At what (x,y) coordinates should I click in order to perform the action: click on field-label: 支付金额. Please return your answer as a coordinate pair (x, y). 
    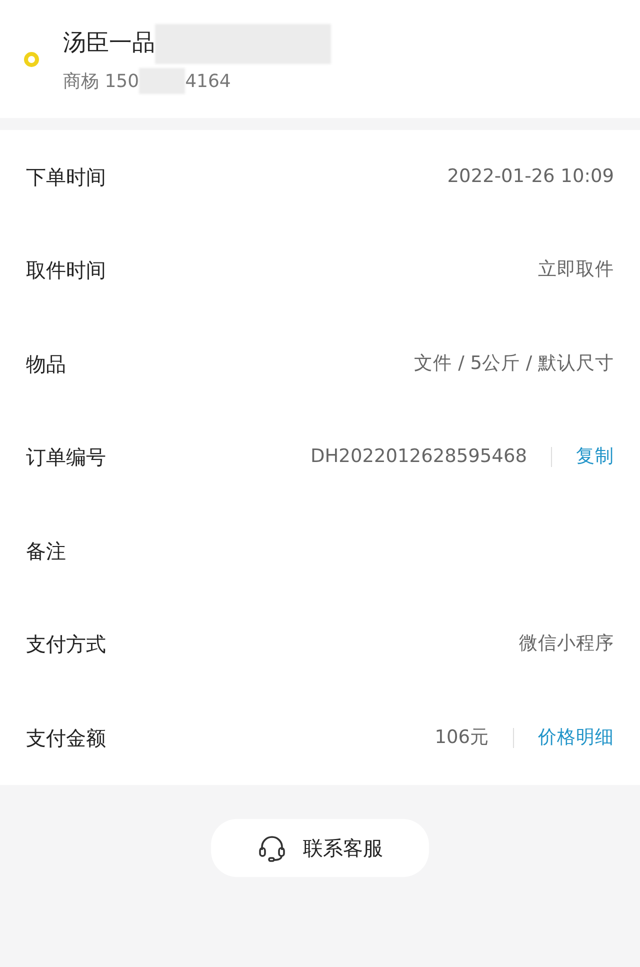
    Looking at the image, I should click on (66, 738).